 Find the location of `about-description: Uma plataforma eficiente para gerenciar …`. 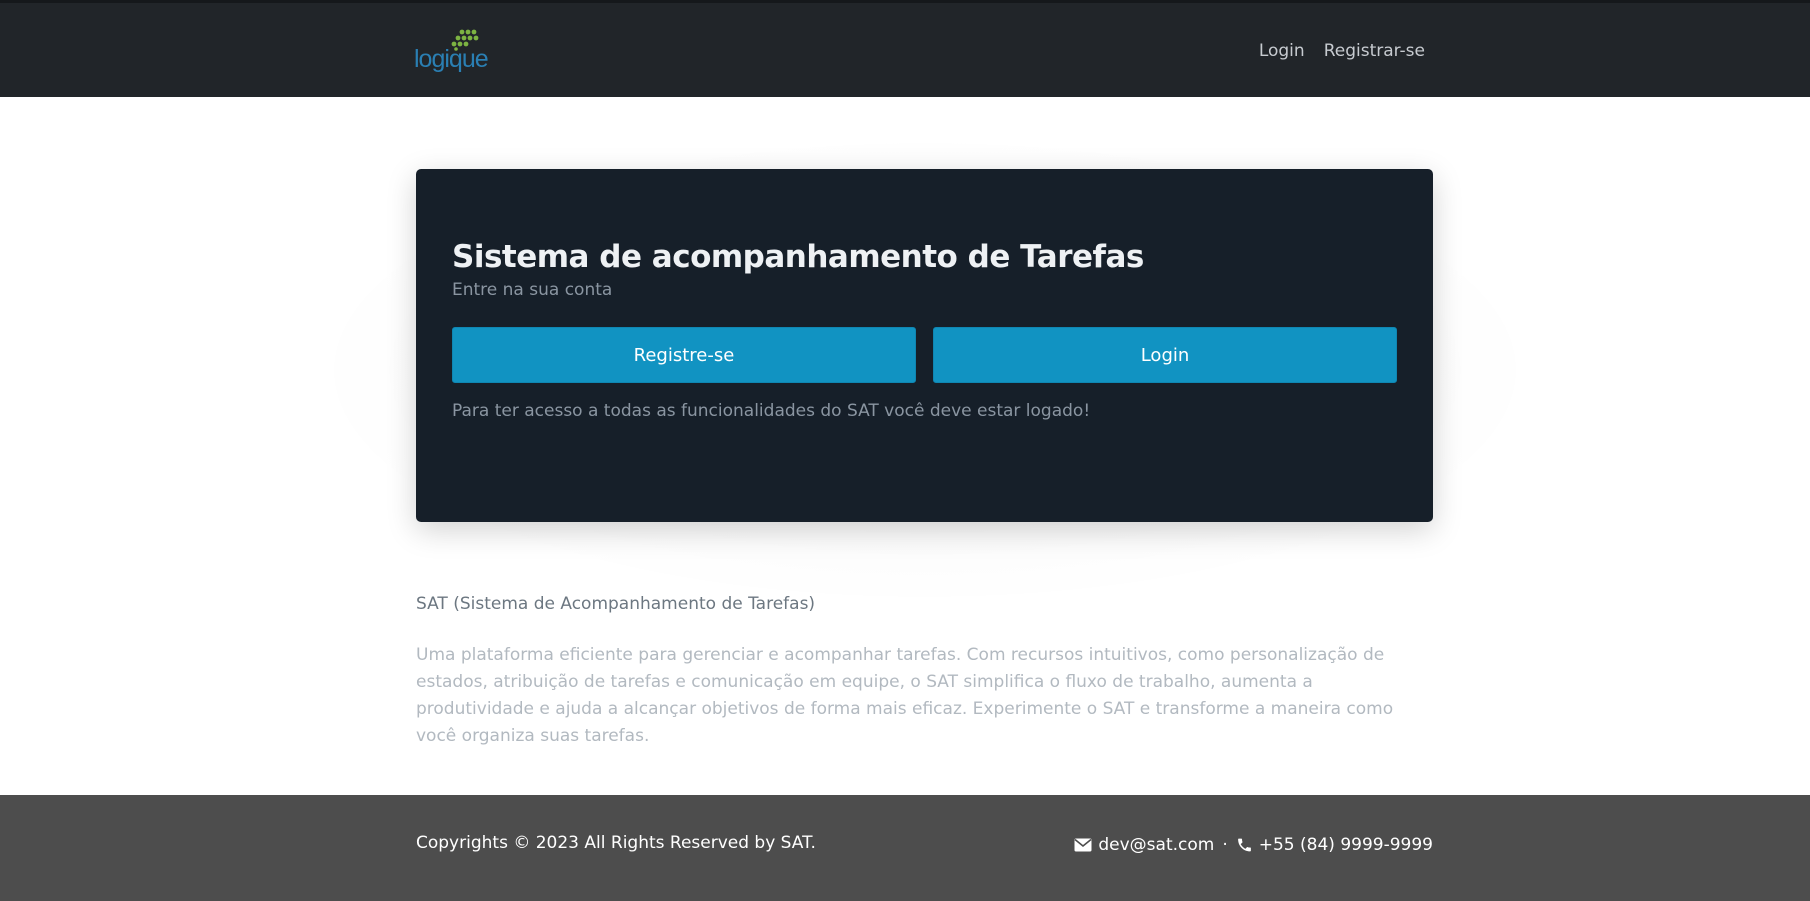

about-description: Uma plataforma eficiente para gerenciar … is located at coordinates (905, 695).